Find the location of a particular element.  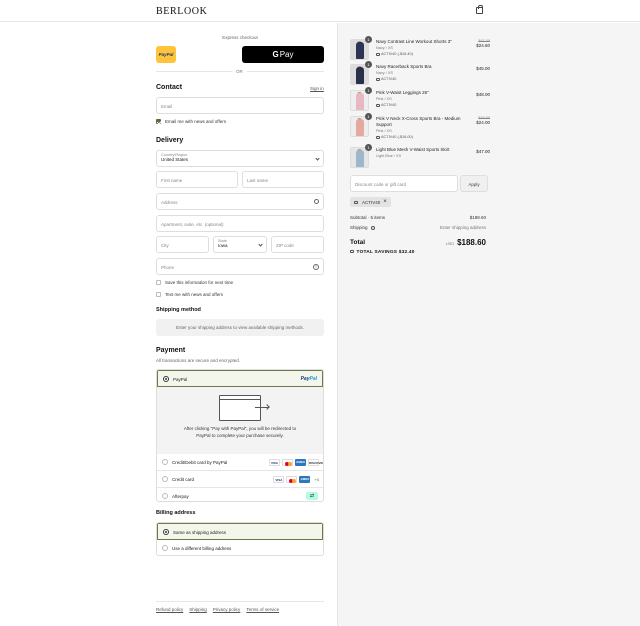

savings-label: TOTAL SAVINGS is located at coordinates (377, 252).